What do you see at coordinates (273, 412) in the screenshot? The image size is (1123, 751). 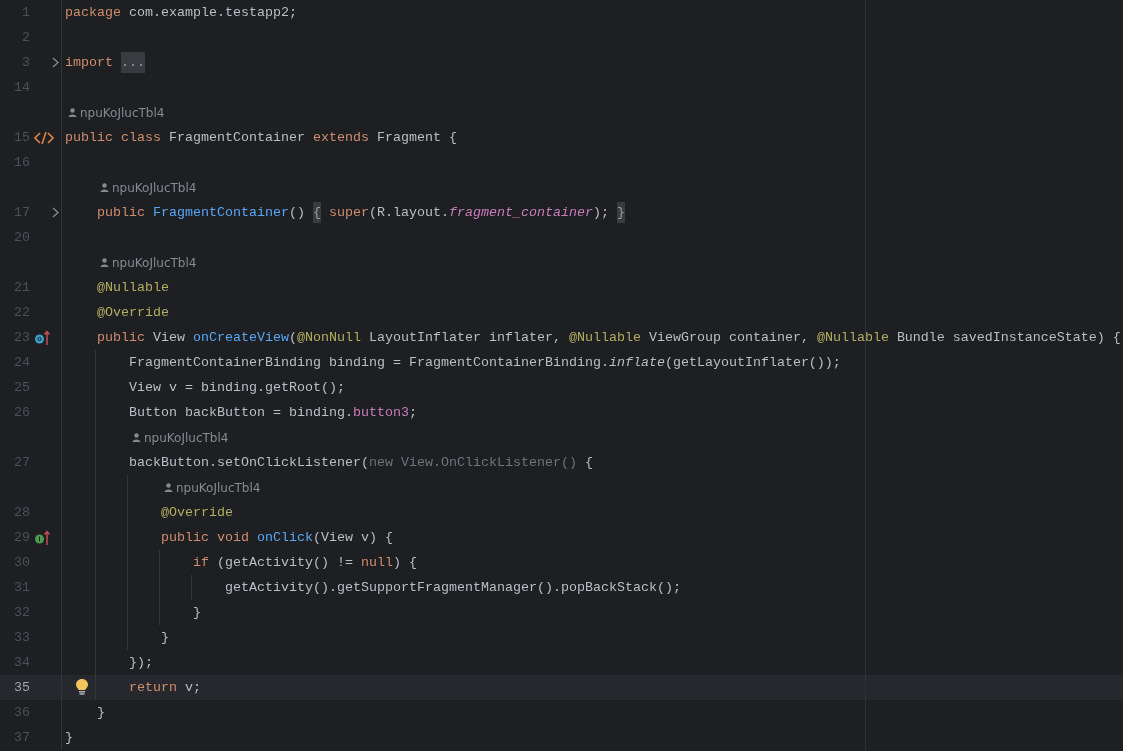 I see `code-line: Button backButton = binding.button3;` at bounding box center [273, 412].